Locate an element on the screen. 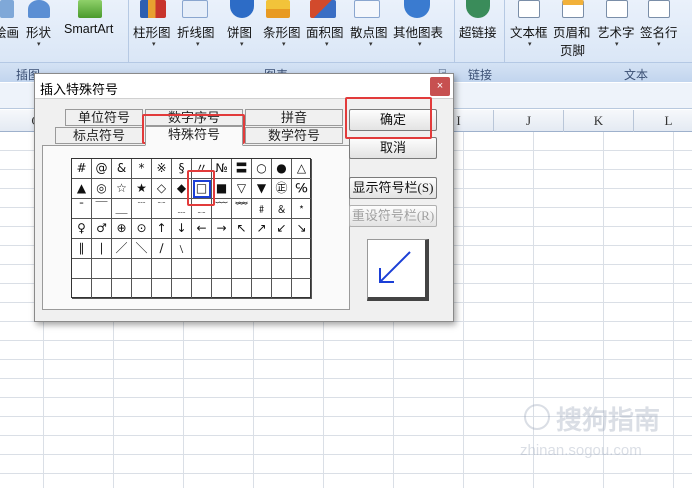  symbol-cell: ／ is located at coordinates (122, 249).